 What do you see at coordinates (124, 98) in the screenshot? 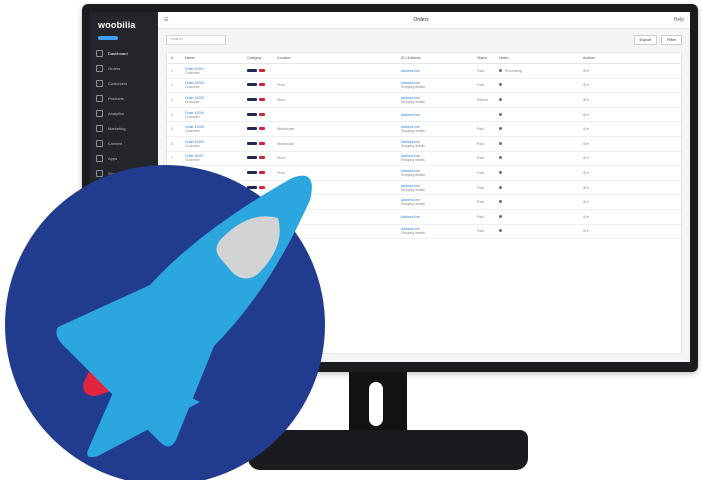
I see `sidebar-item-3: Products` at bounding box center [124, 98].